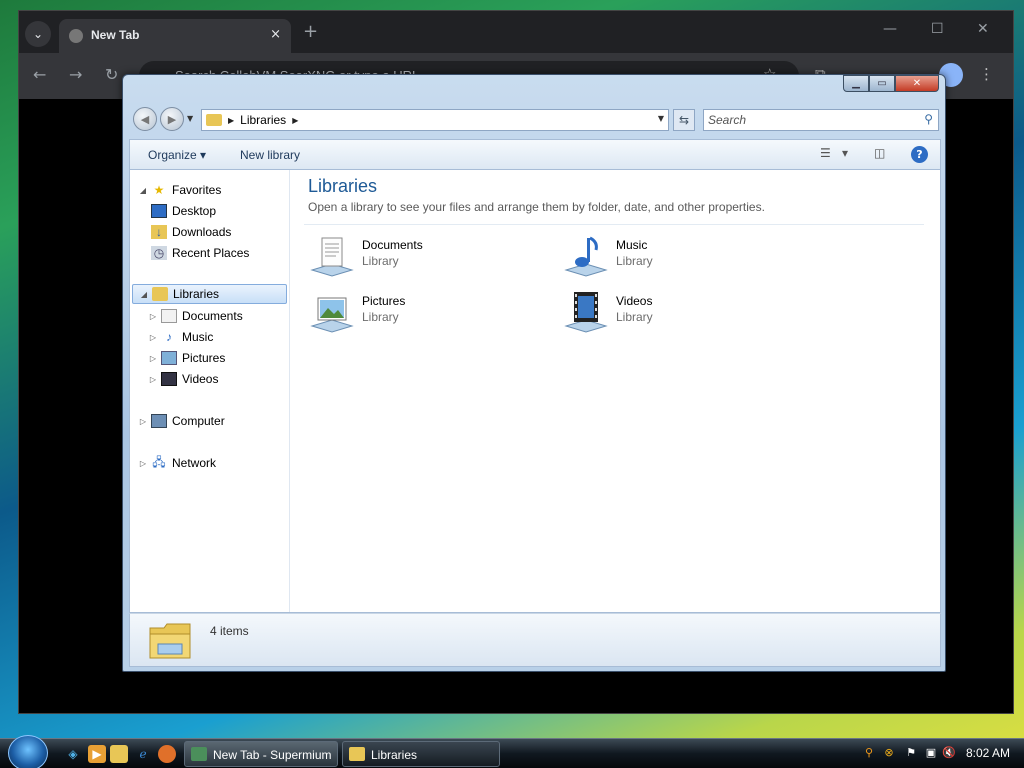 This screenshot has height=768, width=1024. I want to click on nav-item-downloads: ↓ Downloads, so click(189, 232).